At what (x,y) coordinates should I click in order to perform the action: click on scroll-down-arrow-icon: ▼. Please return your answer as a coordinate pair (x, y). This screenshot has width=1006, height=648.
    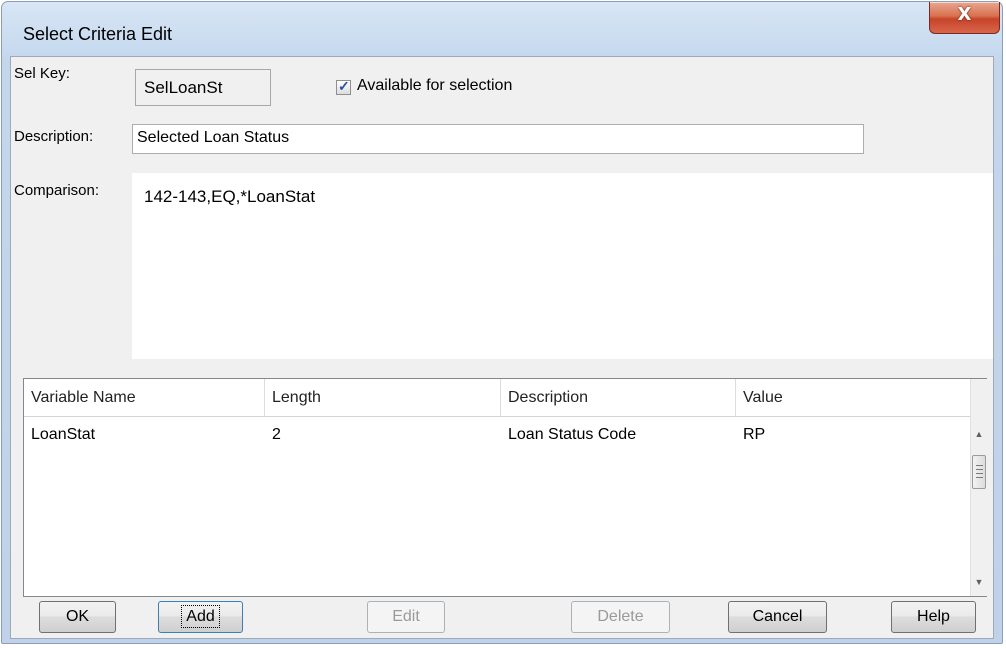
    Looking at the image, I should click on (979, 582).